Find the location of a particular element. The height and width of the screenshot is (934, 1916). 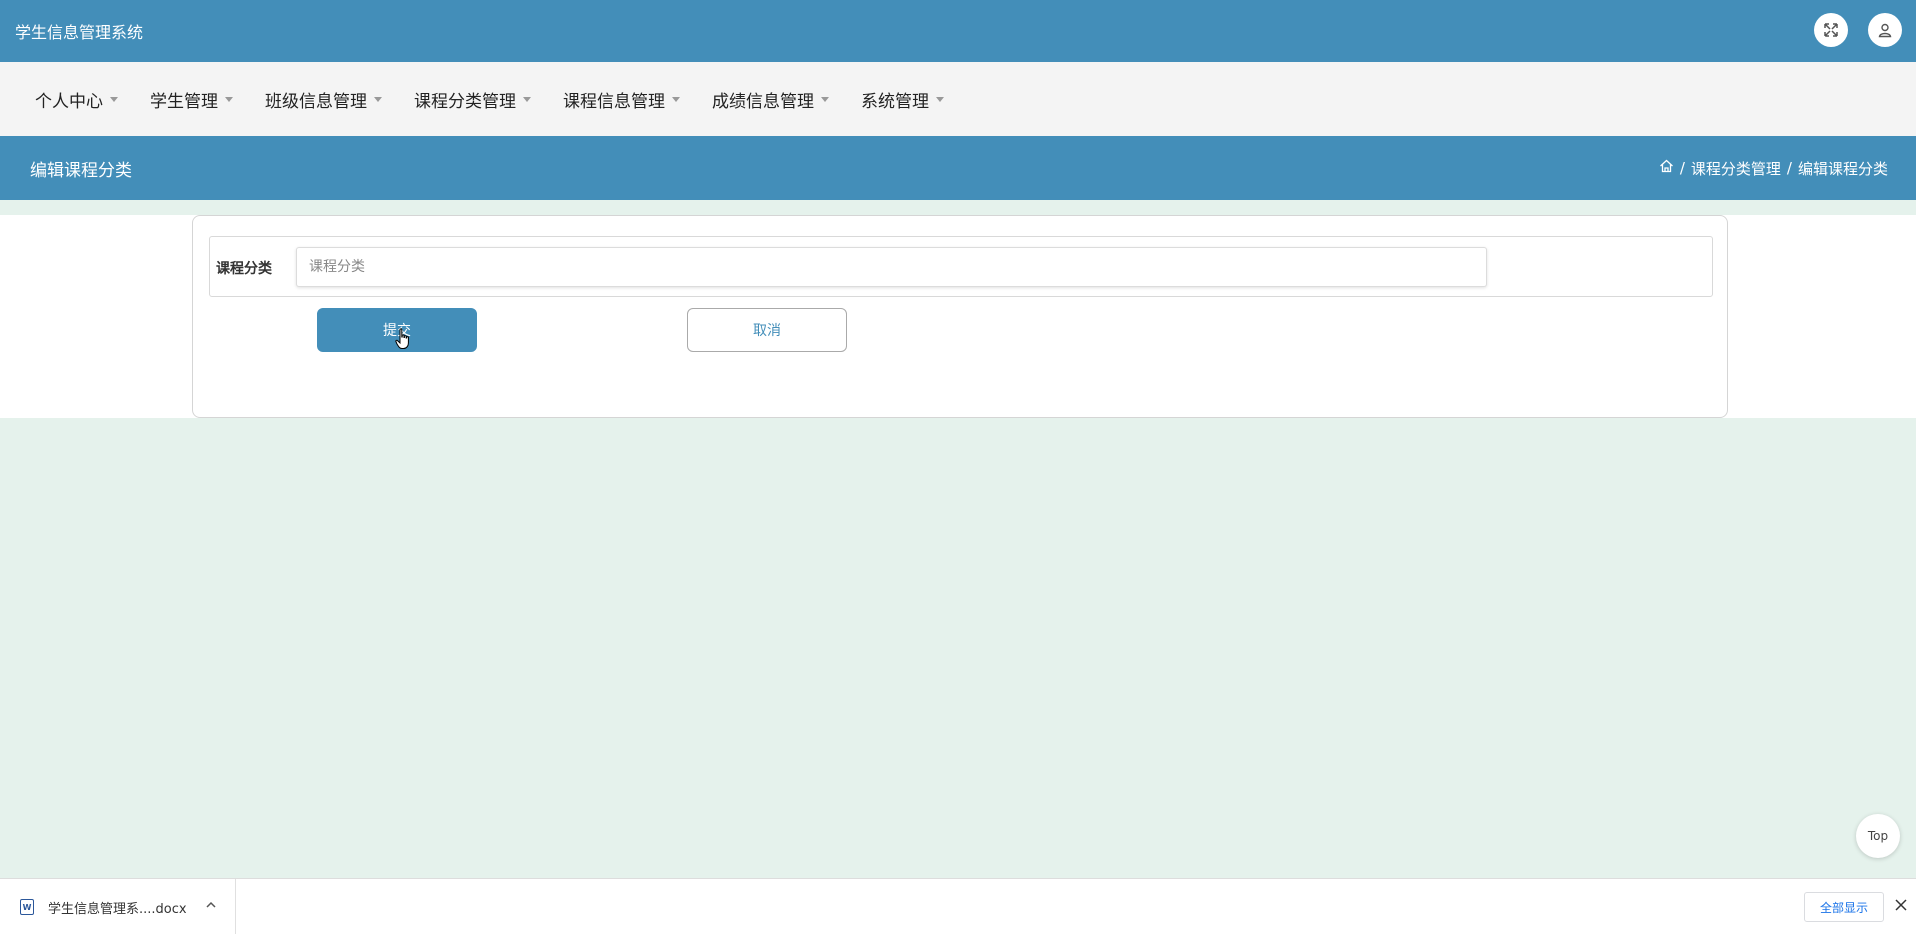

page-header: 编辑课程分类 / 课程分类管理 / 编辑课程分类 is located at coordinates (958, 168).